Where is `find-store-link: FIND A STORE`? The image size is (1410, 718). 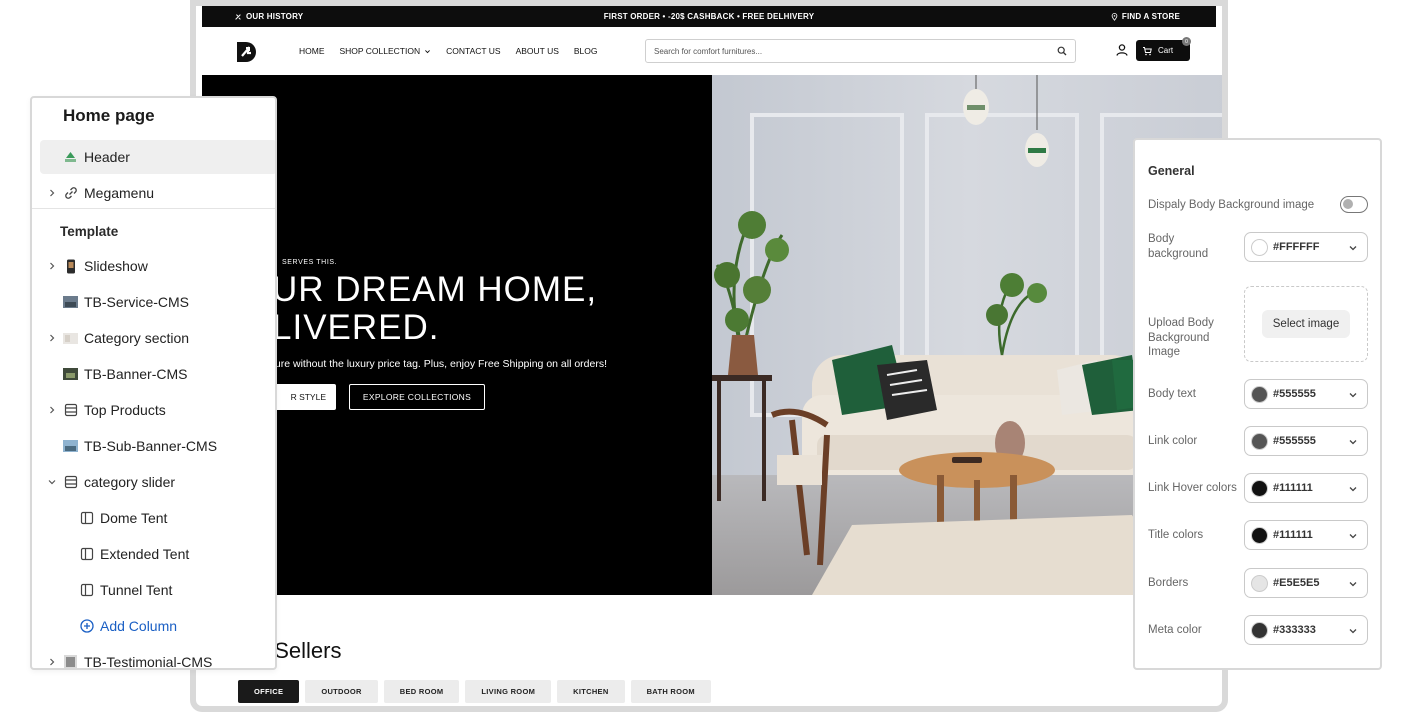 find-store-link: FIND A STORE is located at coordinates (1145, 16).